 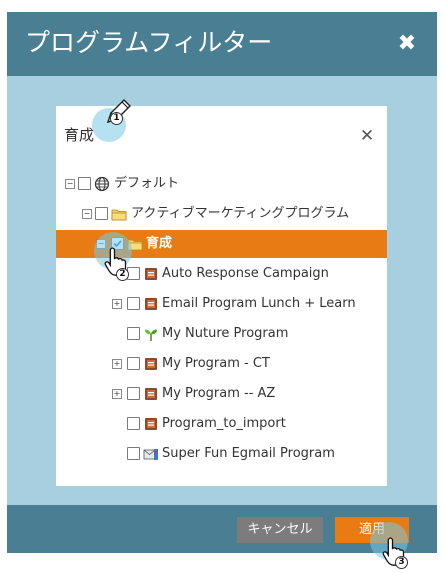 I want to click on modal-header: プログラムフィルター ✖, so click(x=222, y=44).